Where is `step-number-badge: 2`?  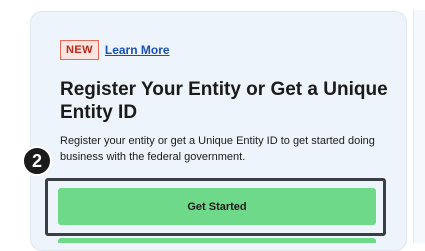 step-number-badge: 2 is located at coordinates (37, 161).